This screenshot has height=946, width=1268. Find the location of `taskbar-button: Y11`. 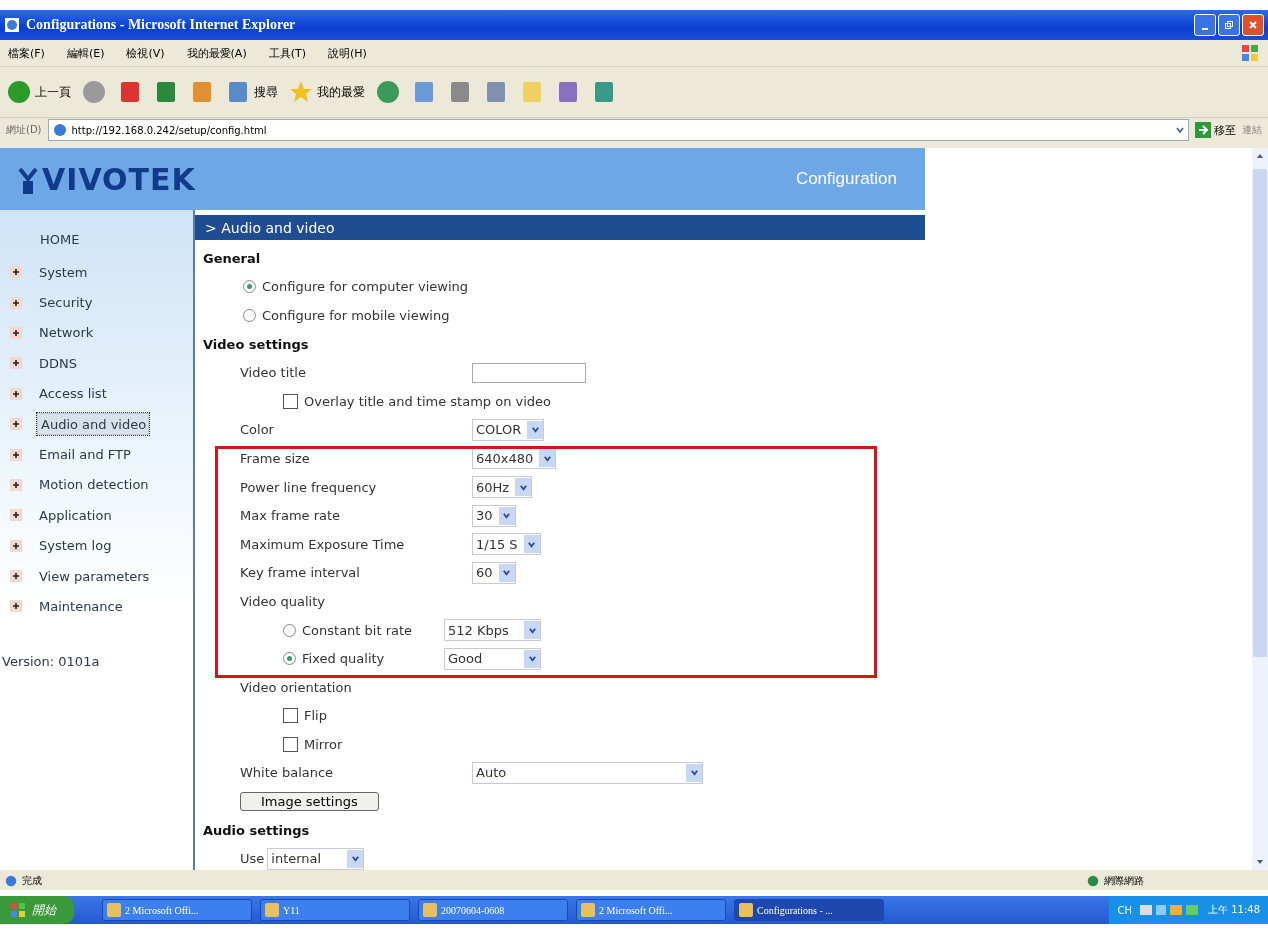

taskbar-button: Y11 is located at coordinates (335, 910).